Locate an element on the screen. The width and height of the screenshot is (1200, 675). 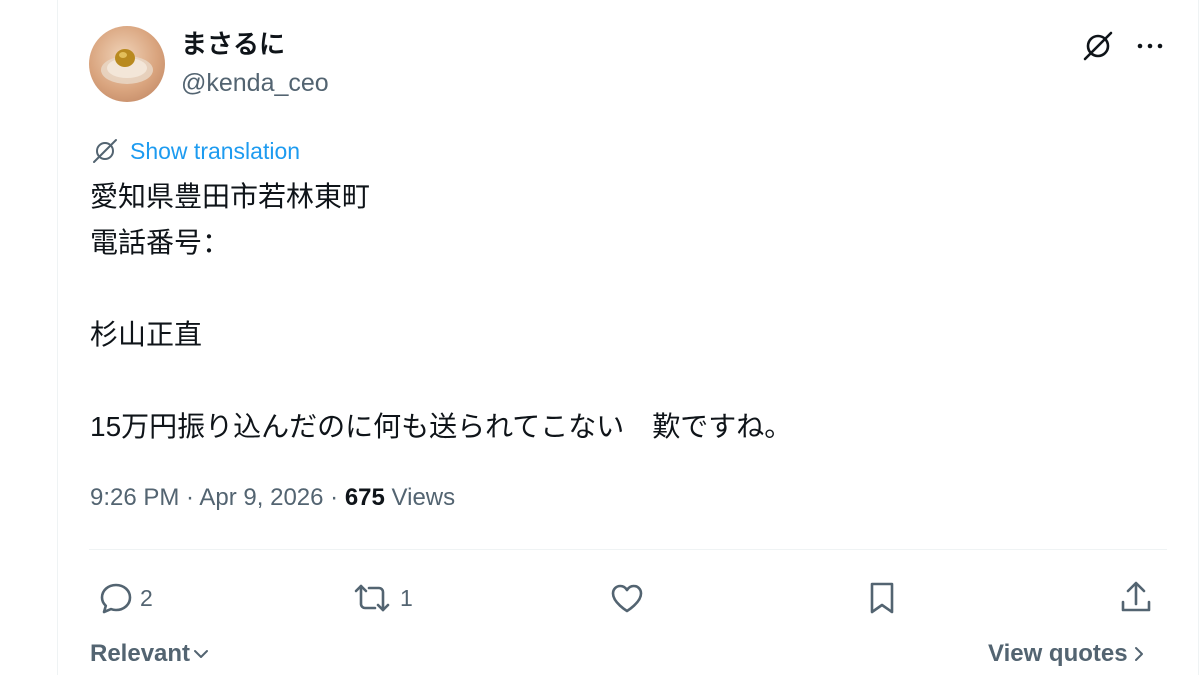
view-quotes-label: View quotes is located at coordinates (1058, 653).